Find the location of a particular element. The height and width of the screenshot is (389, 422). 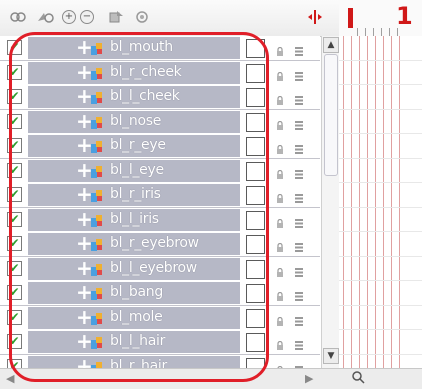

layer-row: ✔ + bl_bang is located at coordinates (160, 293).